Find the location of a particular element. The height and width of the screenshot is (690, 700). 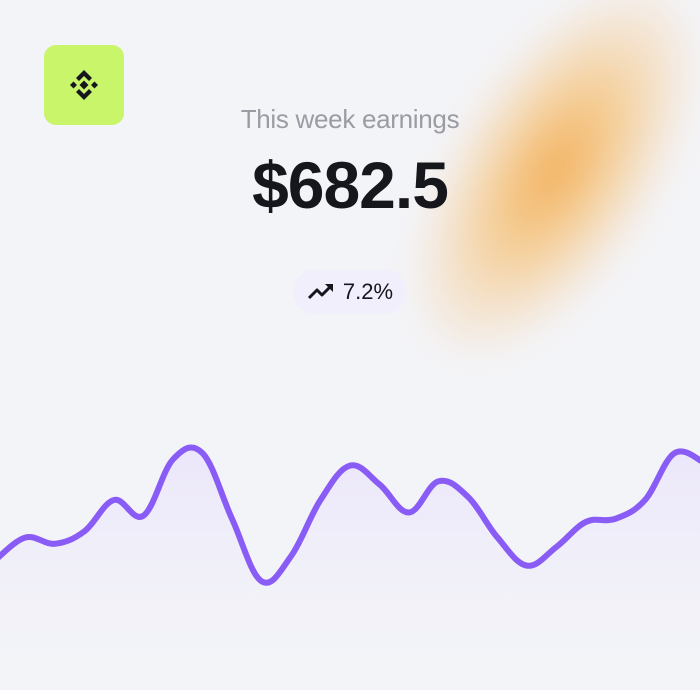

earnings-amount: $682.5 is located at coordinates (350, 185).